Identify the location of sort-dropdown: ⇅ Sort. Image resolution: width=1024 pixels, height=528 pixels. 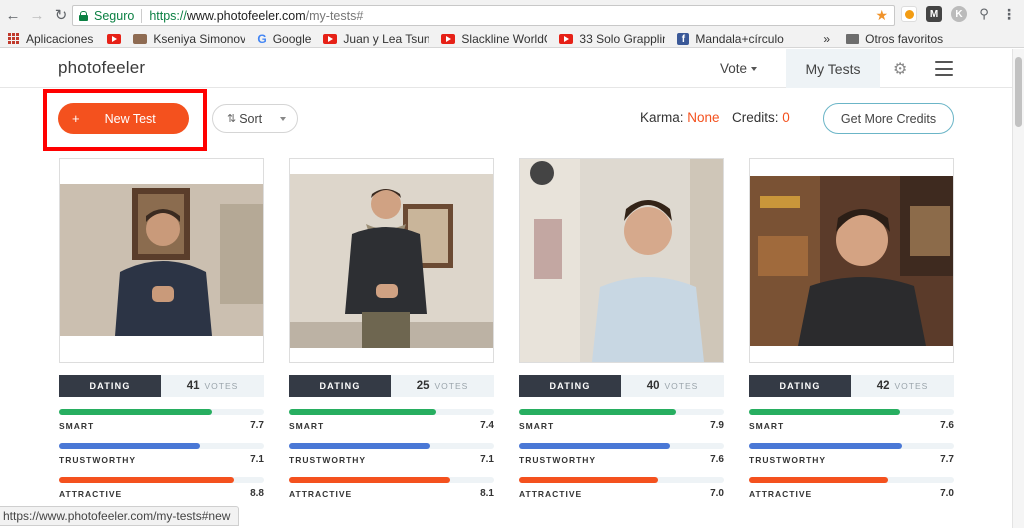
(255, 118).